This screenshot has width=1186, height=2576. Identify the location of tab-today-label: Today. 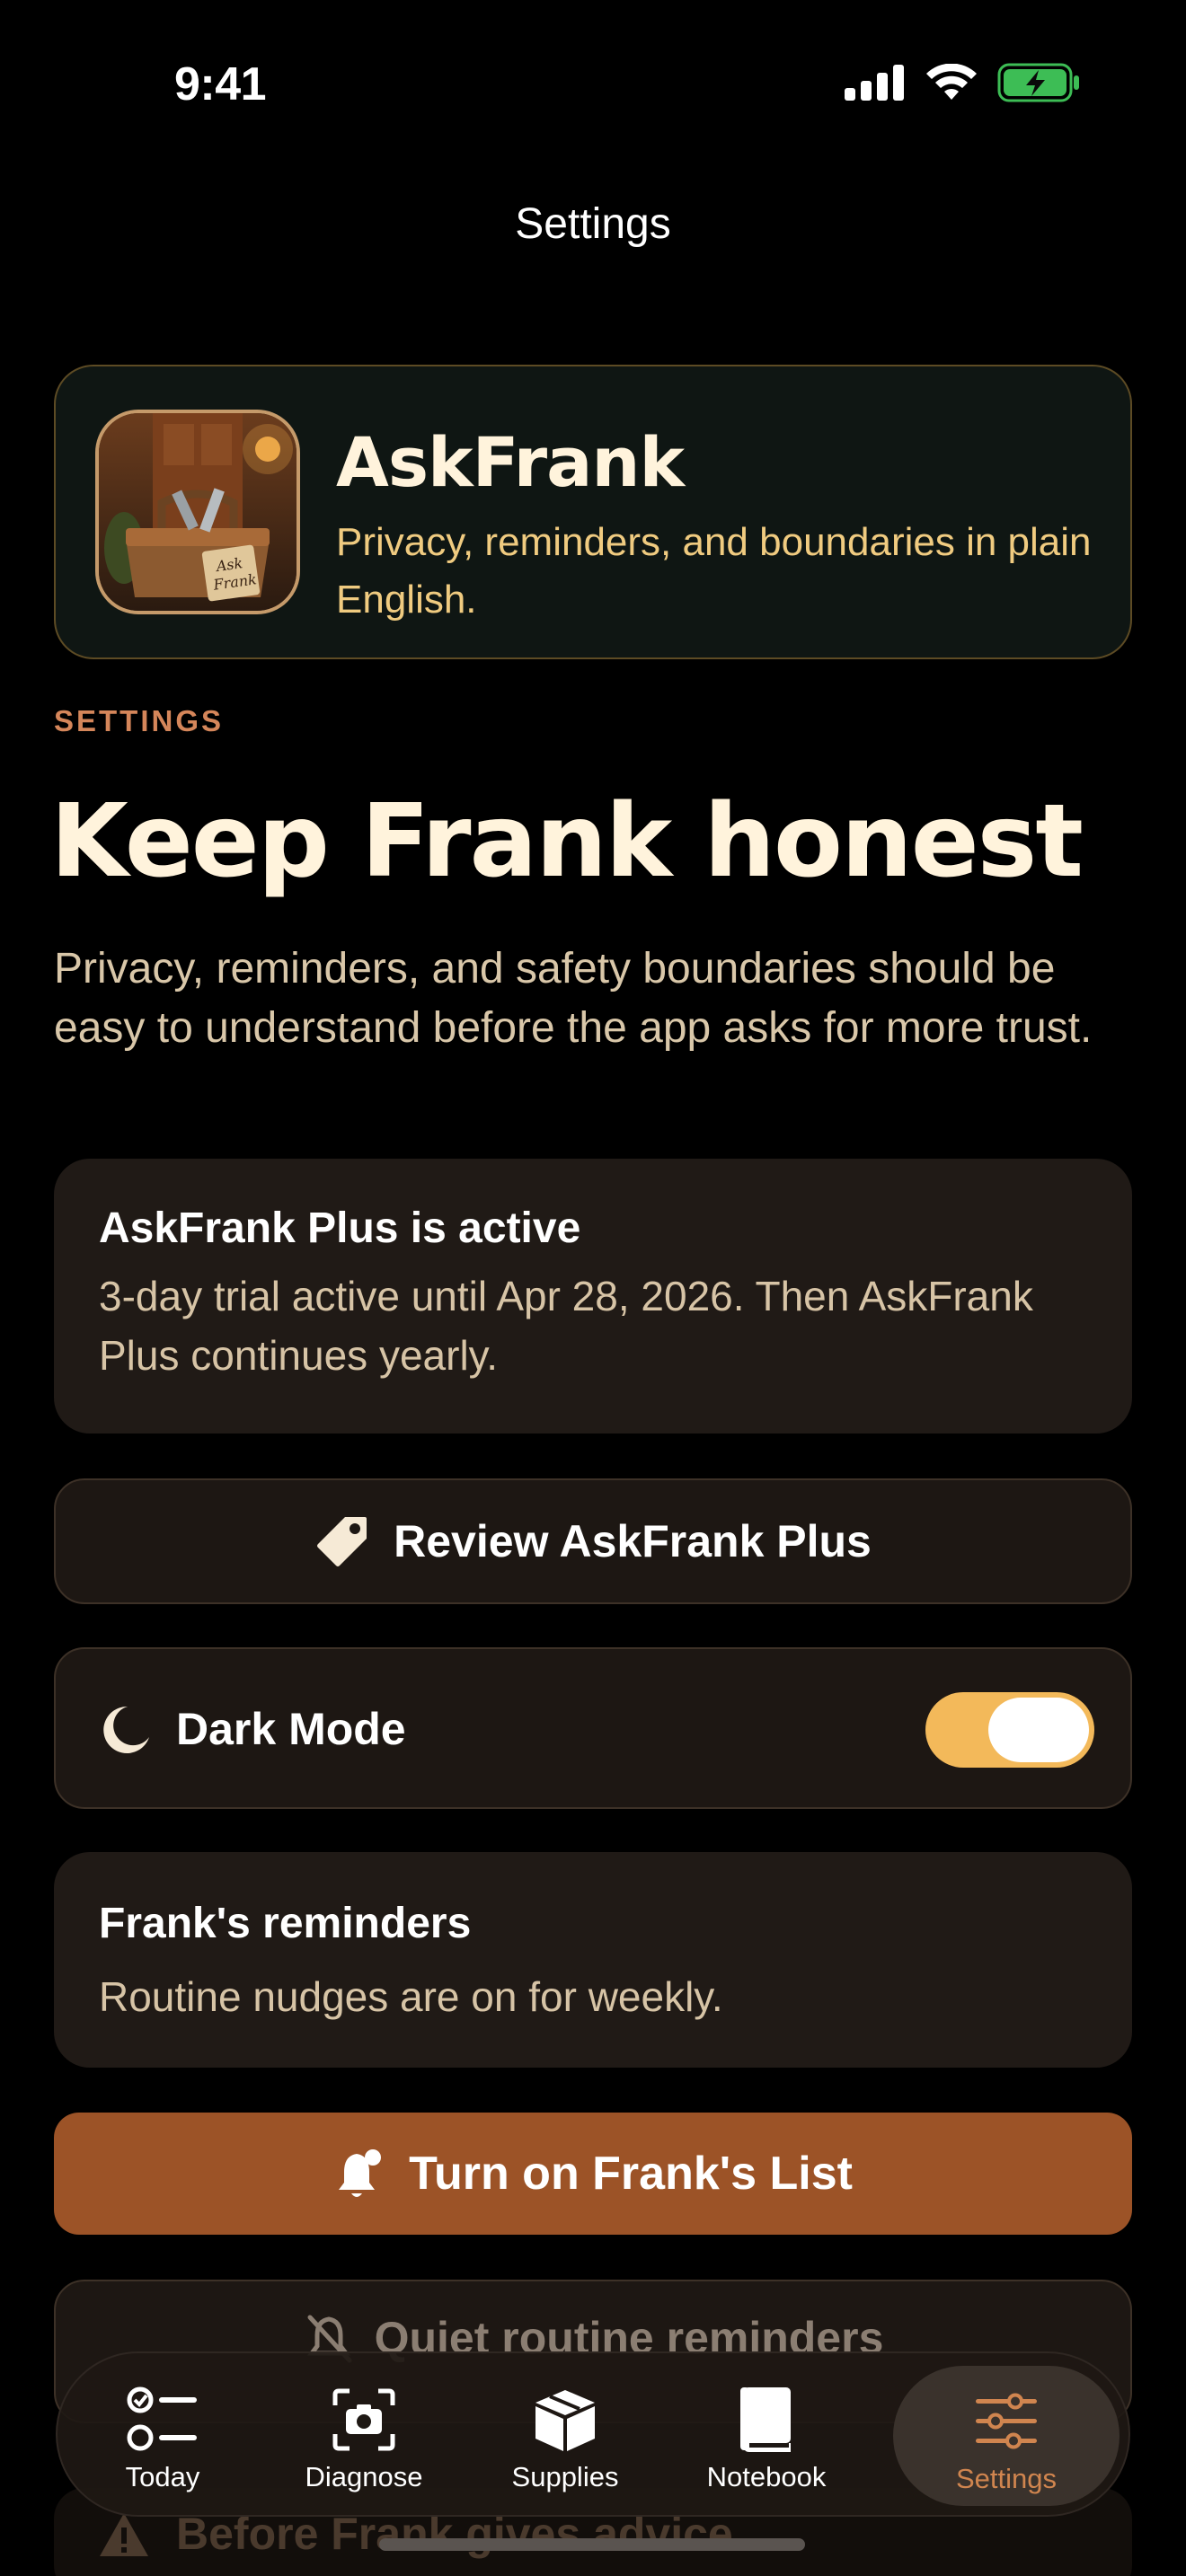
(162, 2476).